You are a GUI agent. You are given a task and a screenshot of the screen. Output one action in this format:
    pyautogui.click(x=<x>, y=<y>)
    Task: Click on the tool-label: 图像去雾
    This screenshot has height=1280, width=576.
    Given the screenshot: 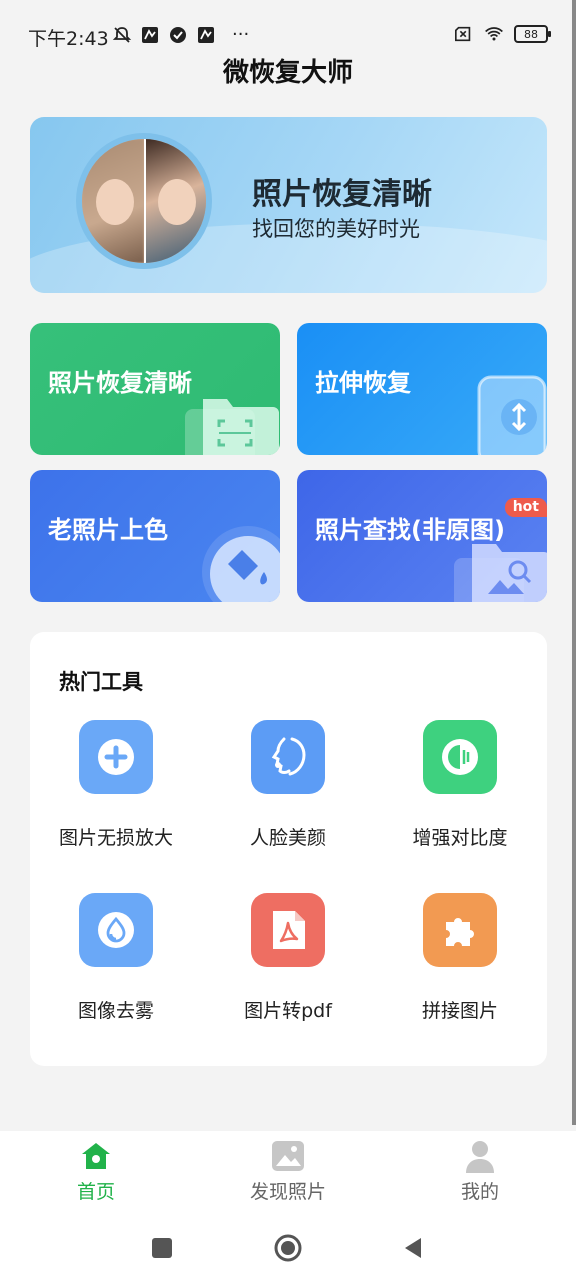 What is the action you would take?
    pyautogui.click(x=115, y=1011)
    